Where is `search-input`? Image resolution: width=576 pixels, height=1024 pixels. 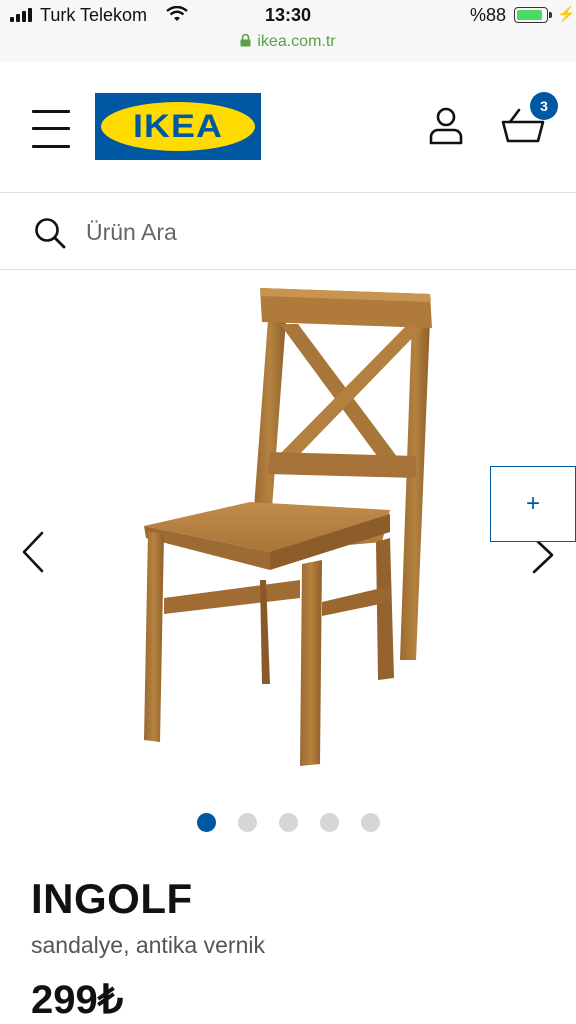 search-input is located at coordinates (316, 232).